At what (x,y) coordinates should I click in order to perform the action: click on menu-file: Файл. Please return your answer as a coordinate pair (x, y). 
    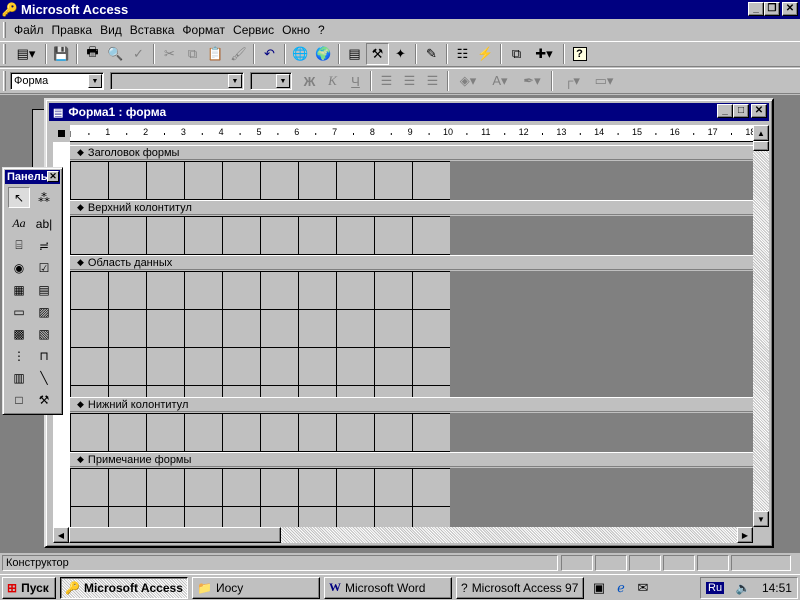
    Looking at the image, I should click on (29, 30).